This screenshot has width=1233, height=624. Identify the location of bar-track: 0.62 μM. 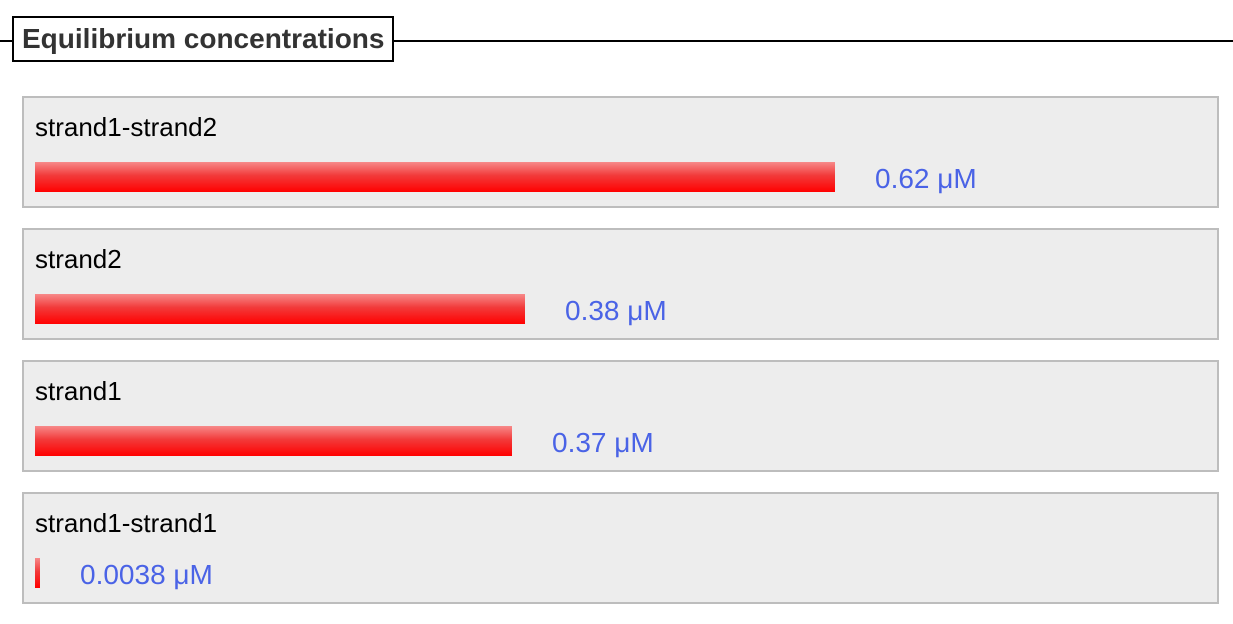
(610, 178).